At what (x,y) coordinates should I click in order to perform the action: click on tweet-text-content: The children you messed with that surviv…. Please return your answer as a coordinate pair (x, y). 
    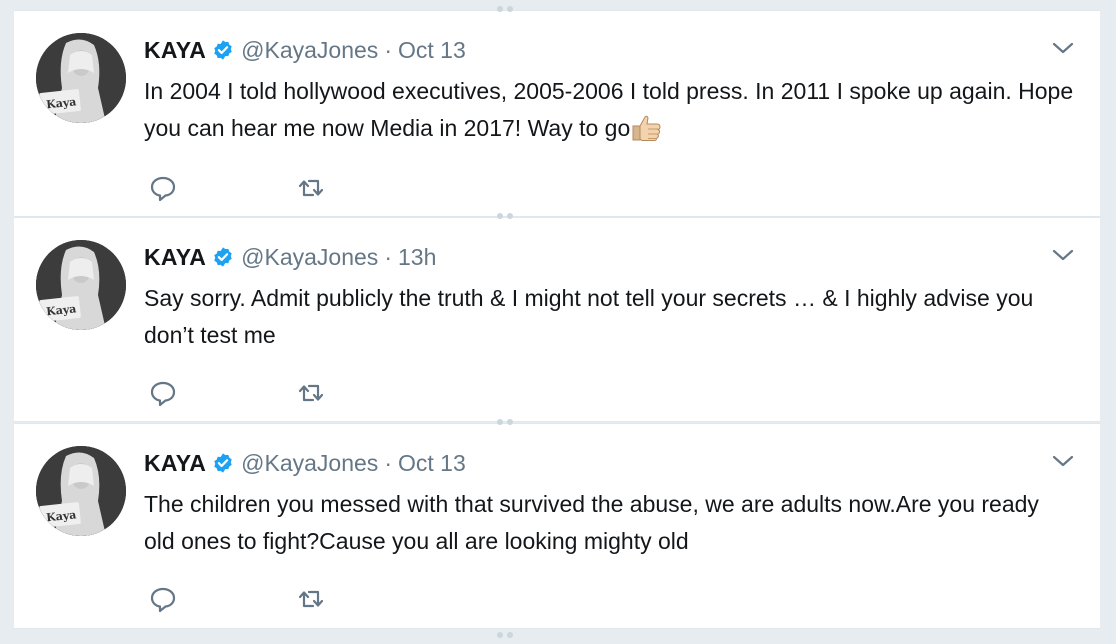
    Looking at the image, I should click on (591, 522).